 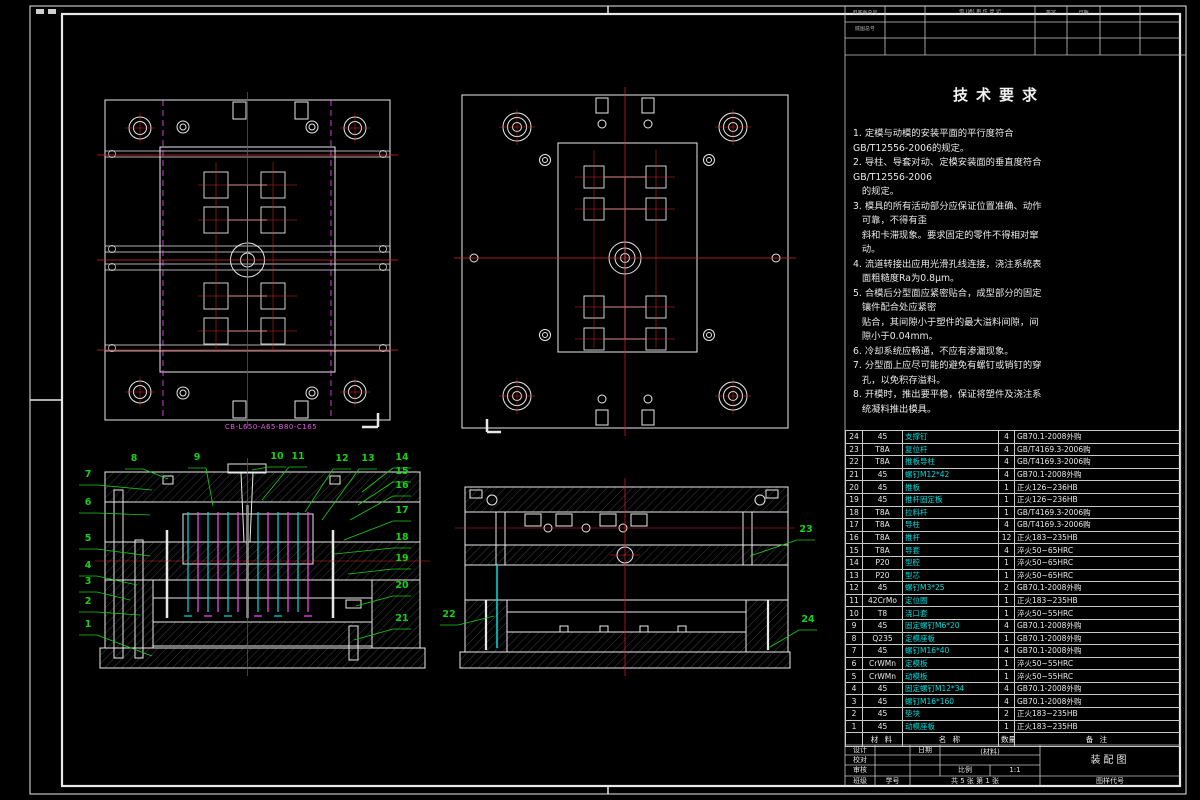 What do you see at coordinates (933, 351) in the screenshot?
I see `tech-requirement-line: 6. 冷却系统应畅通，不应有渗漏现象。` at bounding box center [933, 351].